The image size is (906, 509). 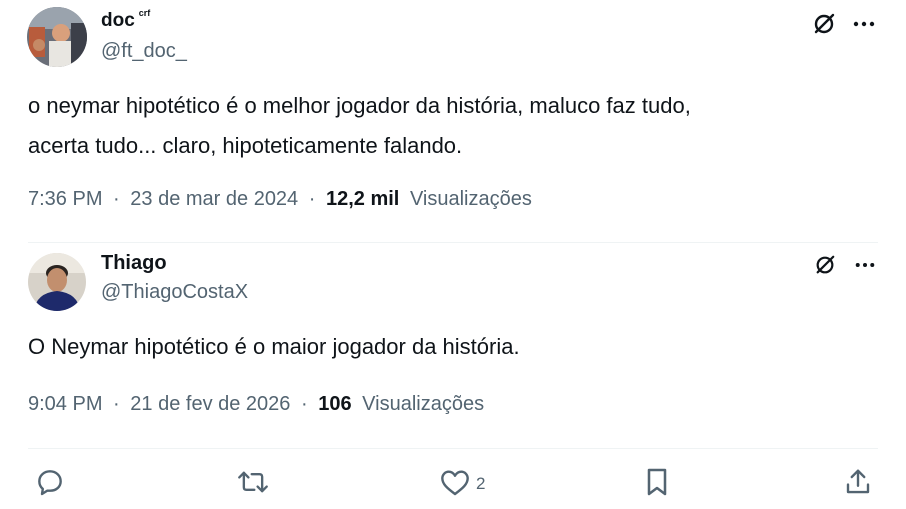 I want to click on author-name-text: Thiago, so click(x=134, y=263).